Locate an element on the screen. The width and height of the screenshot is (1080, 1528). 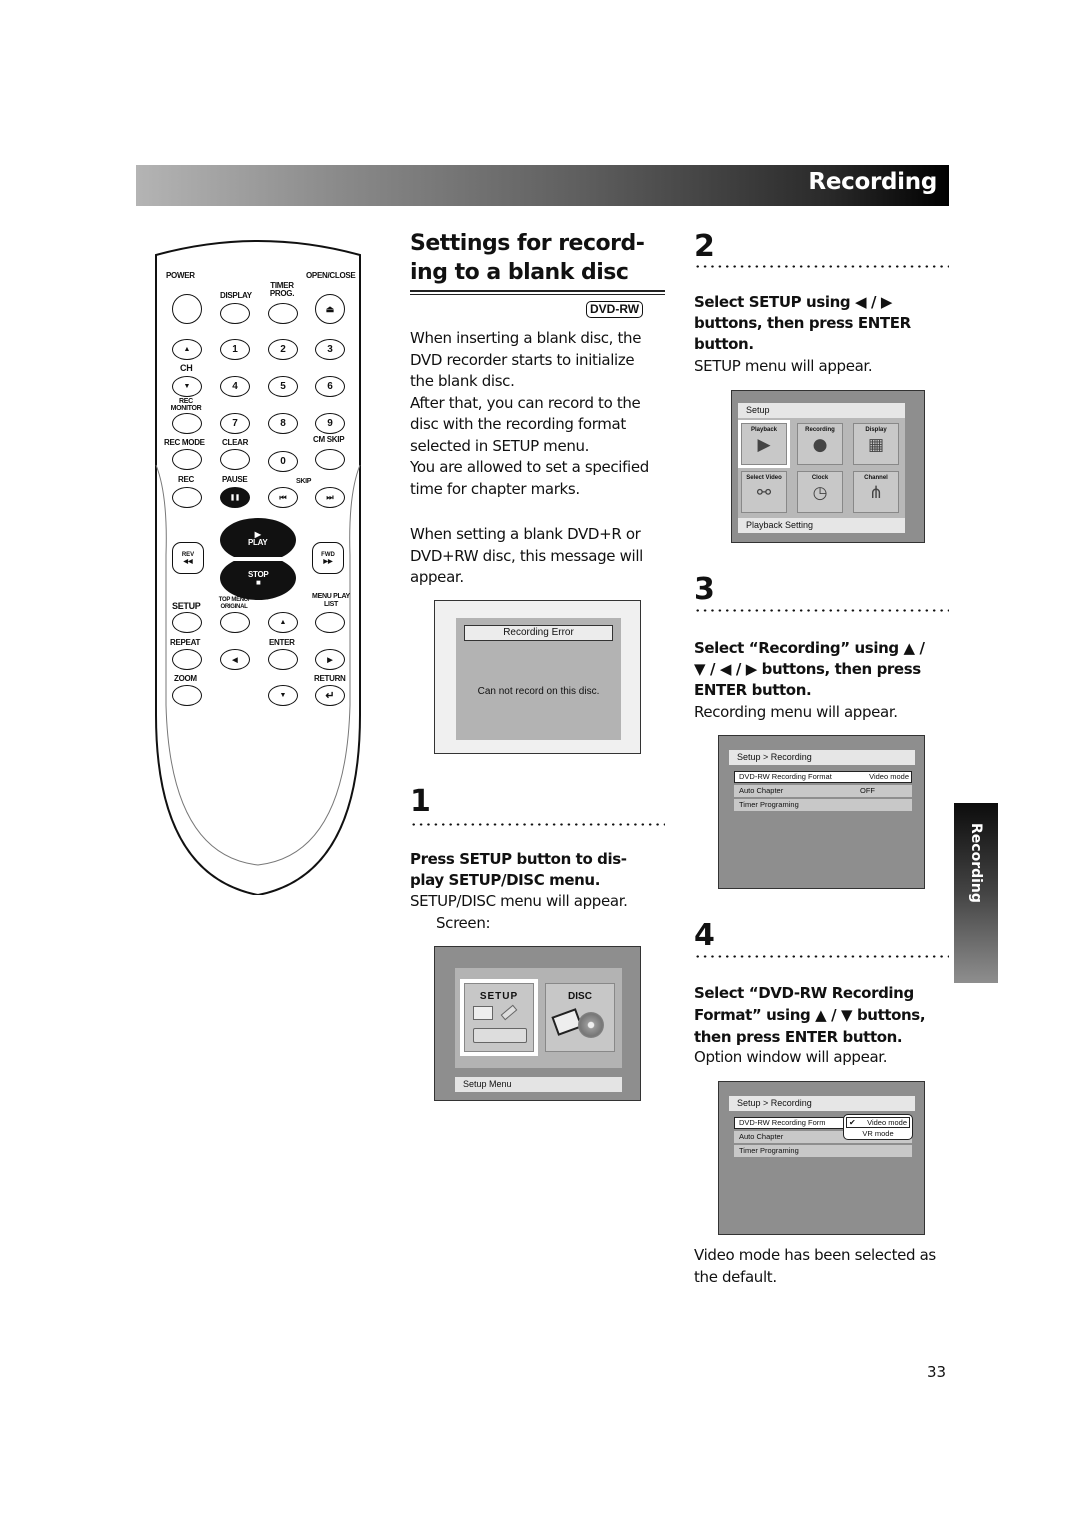
step-4-number: 4 is located at coordinates (704, 935).